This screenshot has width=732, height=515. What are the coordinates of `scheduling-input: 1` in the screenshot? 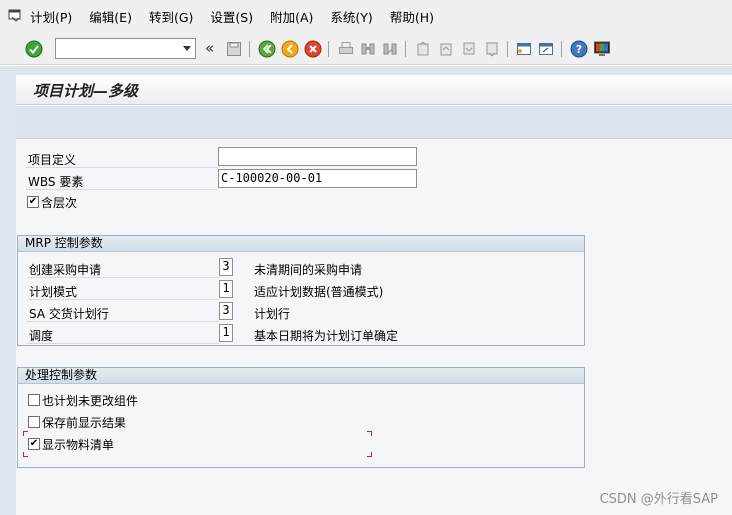 It's located at (226, 333).